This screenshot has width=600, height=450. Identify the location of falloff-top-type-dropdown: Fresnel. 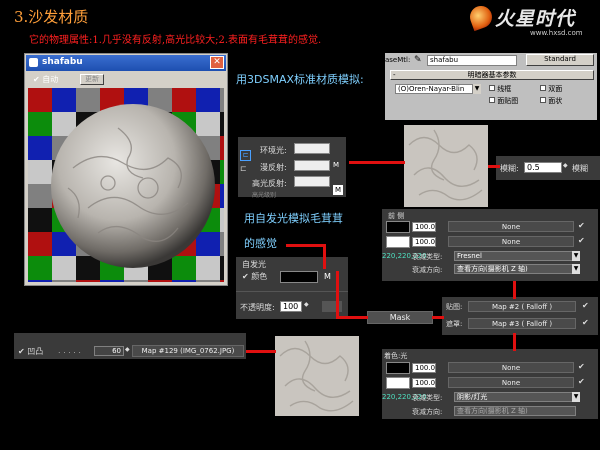
(515, 256).